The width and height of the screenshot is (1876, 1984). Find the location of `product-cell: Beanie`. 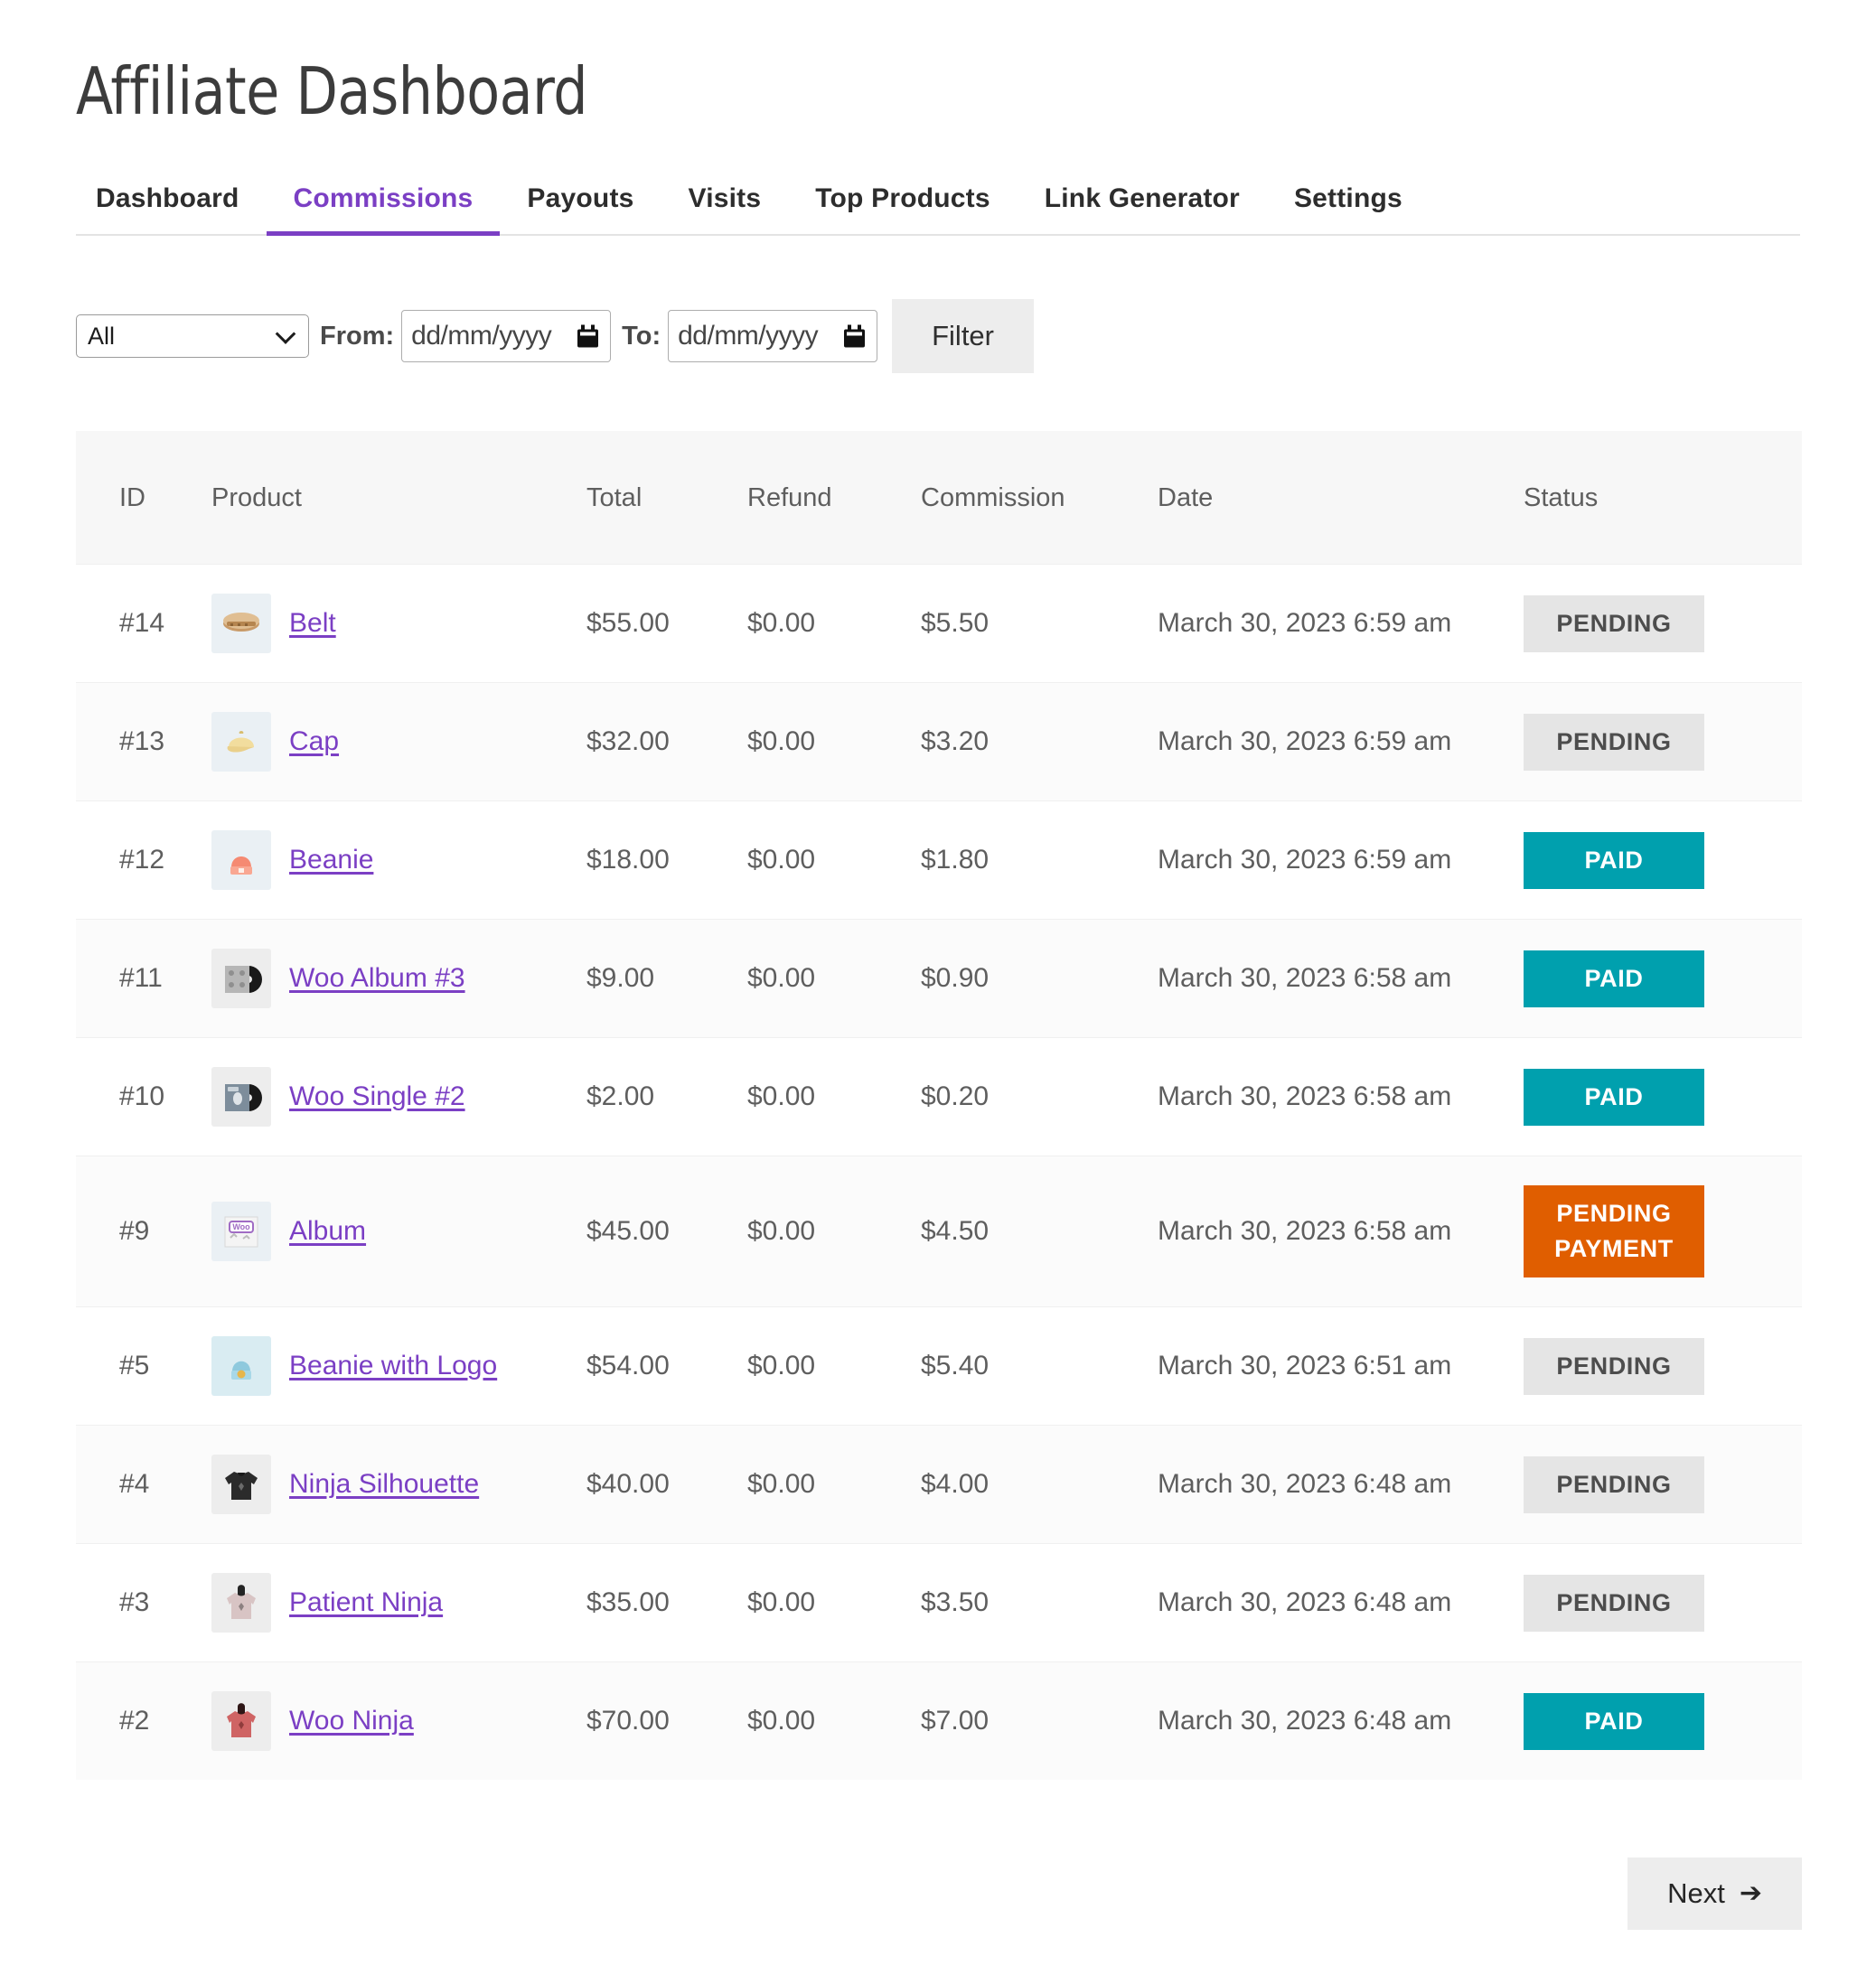

product-cell: Beanie is located at coordinates (398, 860).